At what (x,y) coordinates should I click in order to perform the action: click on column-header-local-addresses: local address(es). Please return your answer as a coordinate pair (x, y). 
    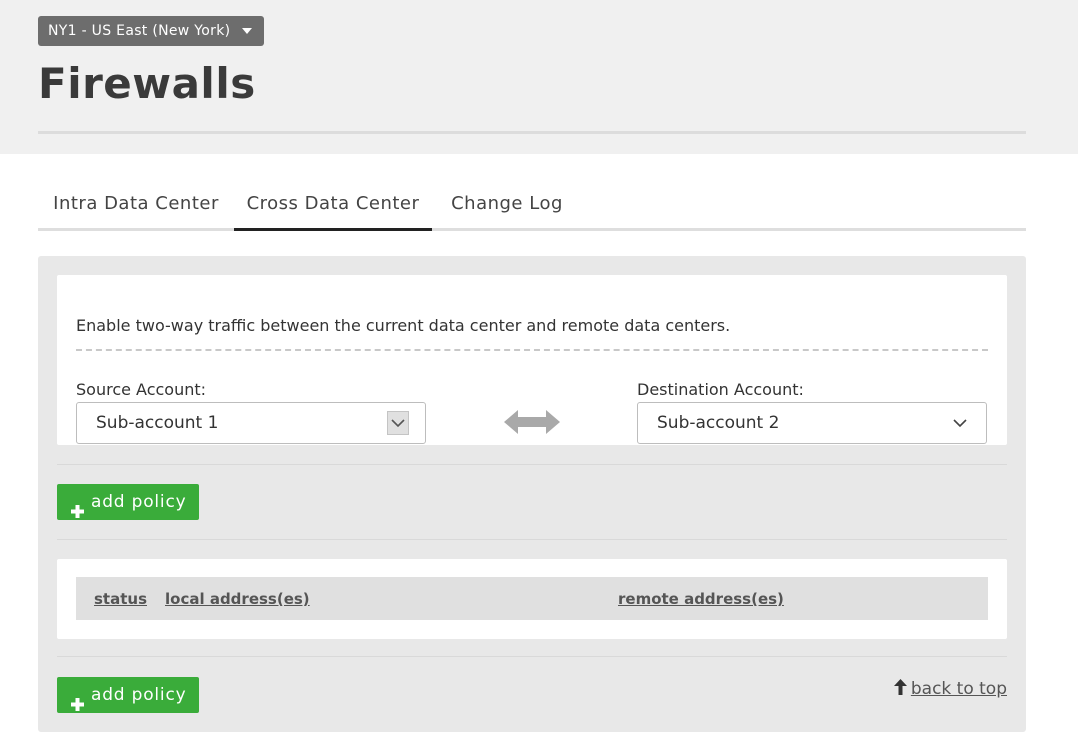
    Looking at the image, I should click on (237, 599).